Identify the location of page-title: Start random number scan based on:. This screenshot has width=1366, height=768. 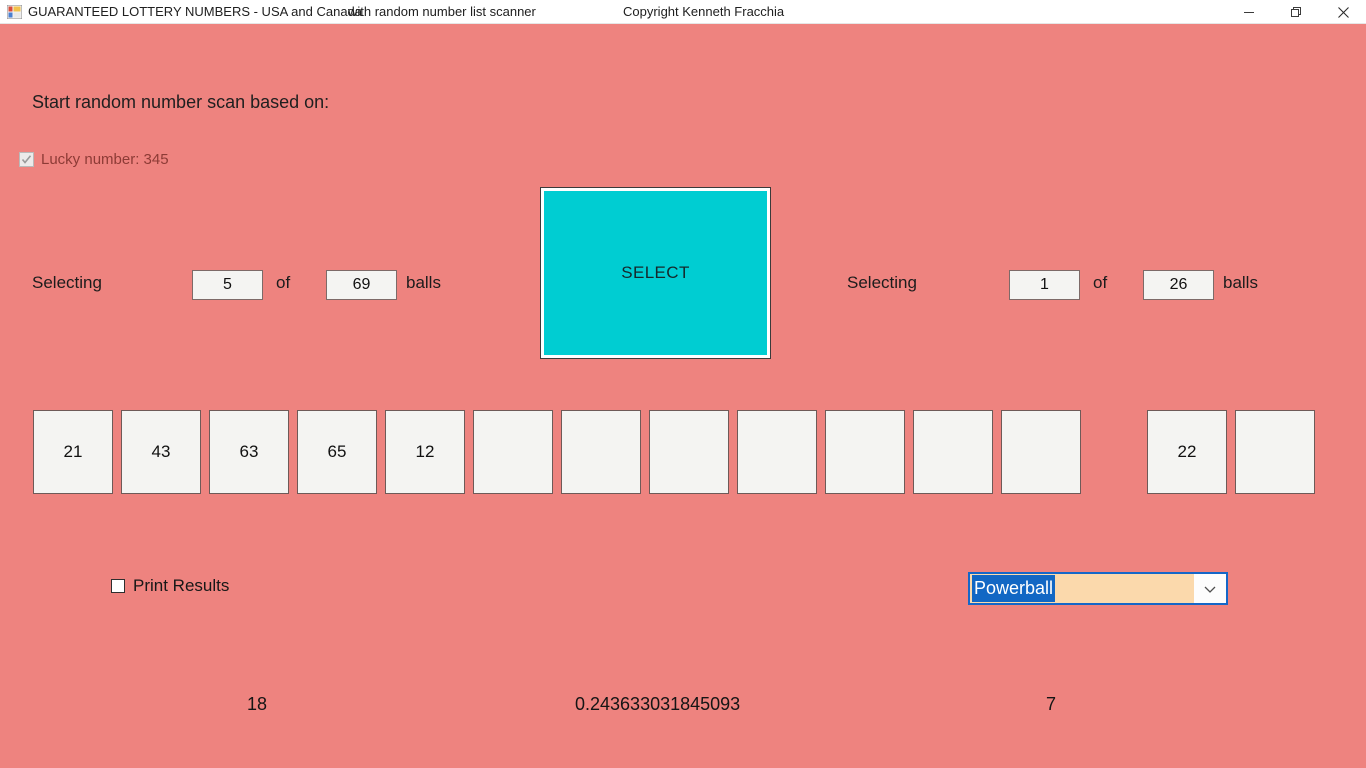
(181, 102).